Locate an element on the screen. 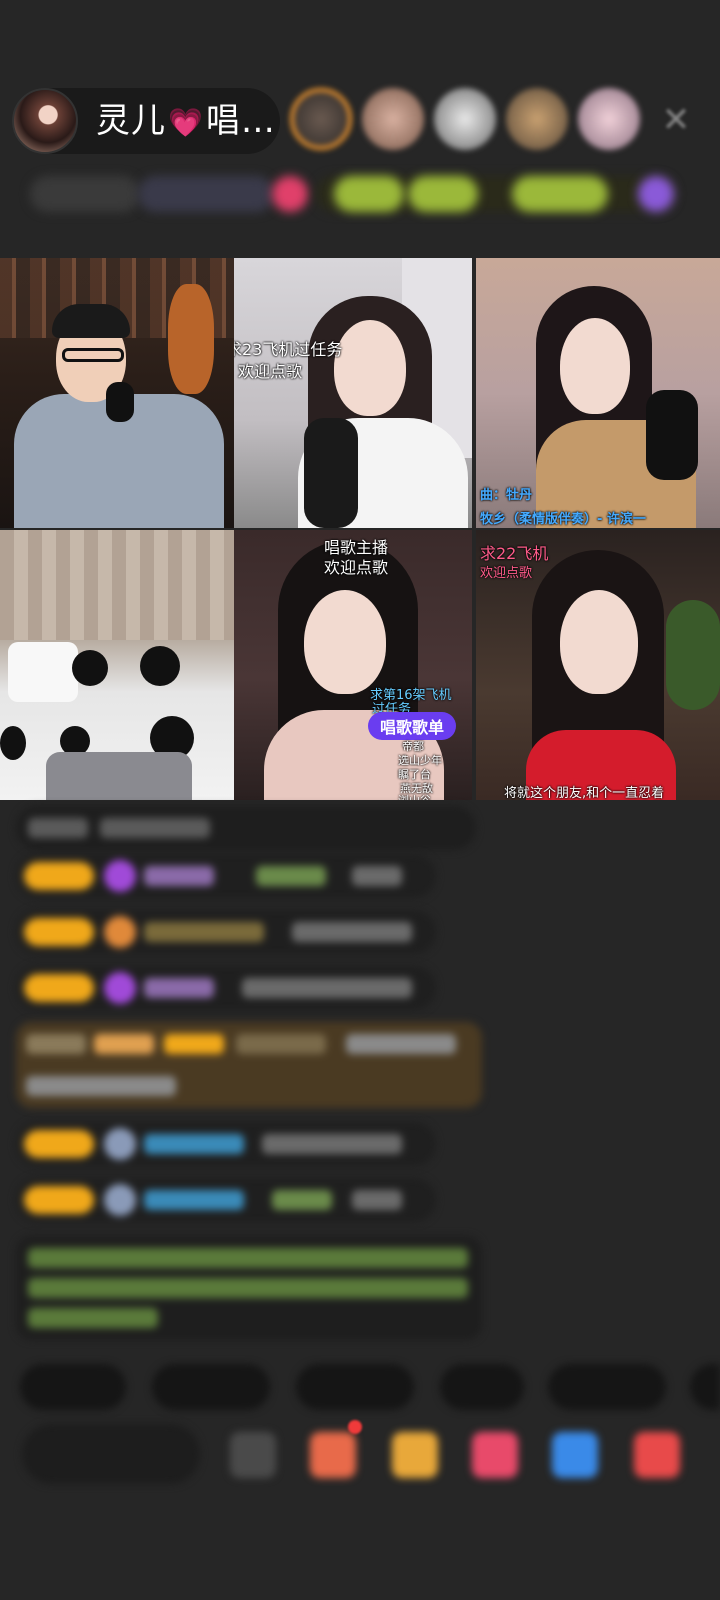 This screenshot has width=720, height=1600. system-notice is located at coordinates (249, 1288).